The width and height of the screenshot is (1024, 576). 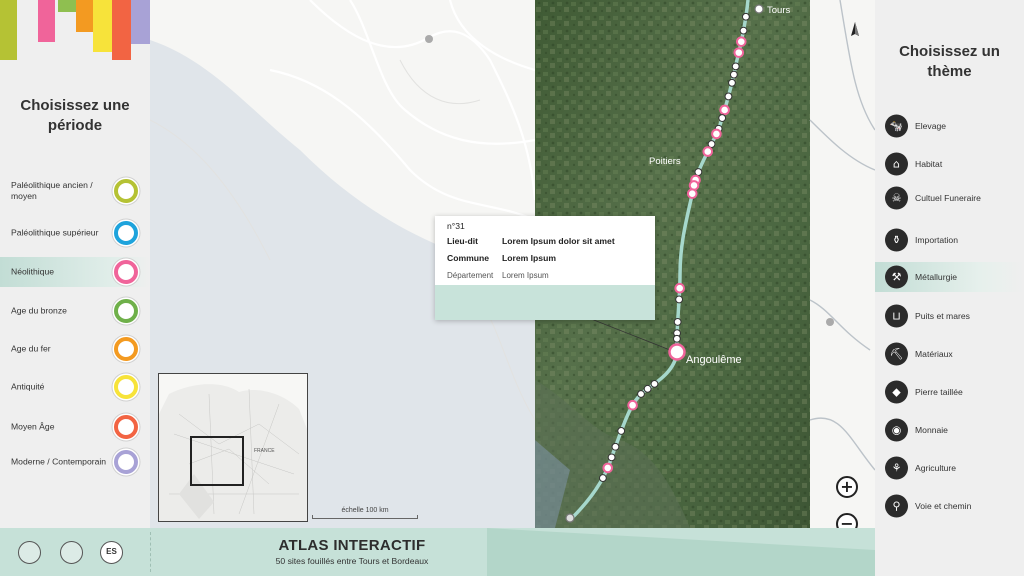 What do you see at coordinates (896, 354) in the screenshot?
I see `pickaxe-icon: ⛏` at bounding box center [896, 354].